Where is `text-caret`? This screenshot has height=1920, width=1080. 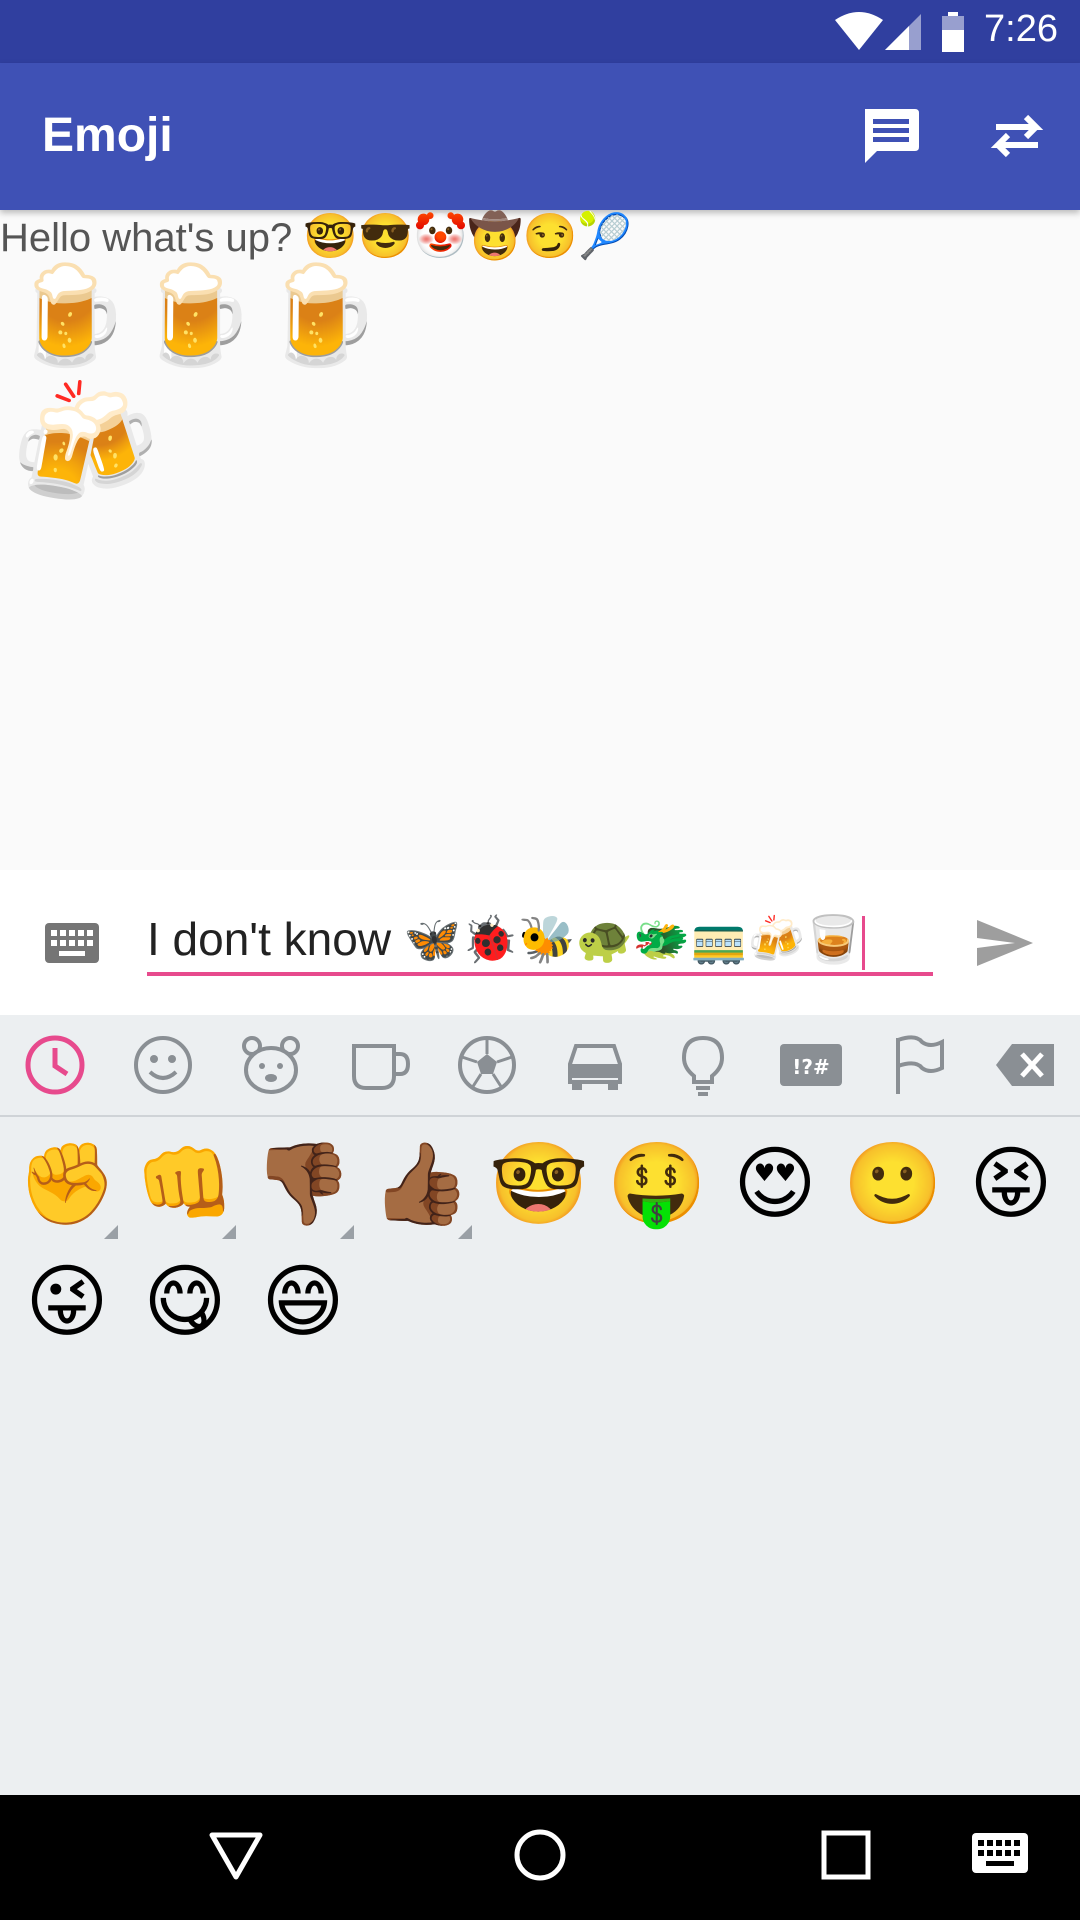 text-caret is located at coordinates (864, 942).